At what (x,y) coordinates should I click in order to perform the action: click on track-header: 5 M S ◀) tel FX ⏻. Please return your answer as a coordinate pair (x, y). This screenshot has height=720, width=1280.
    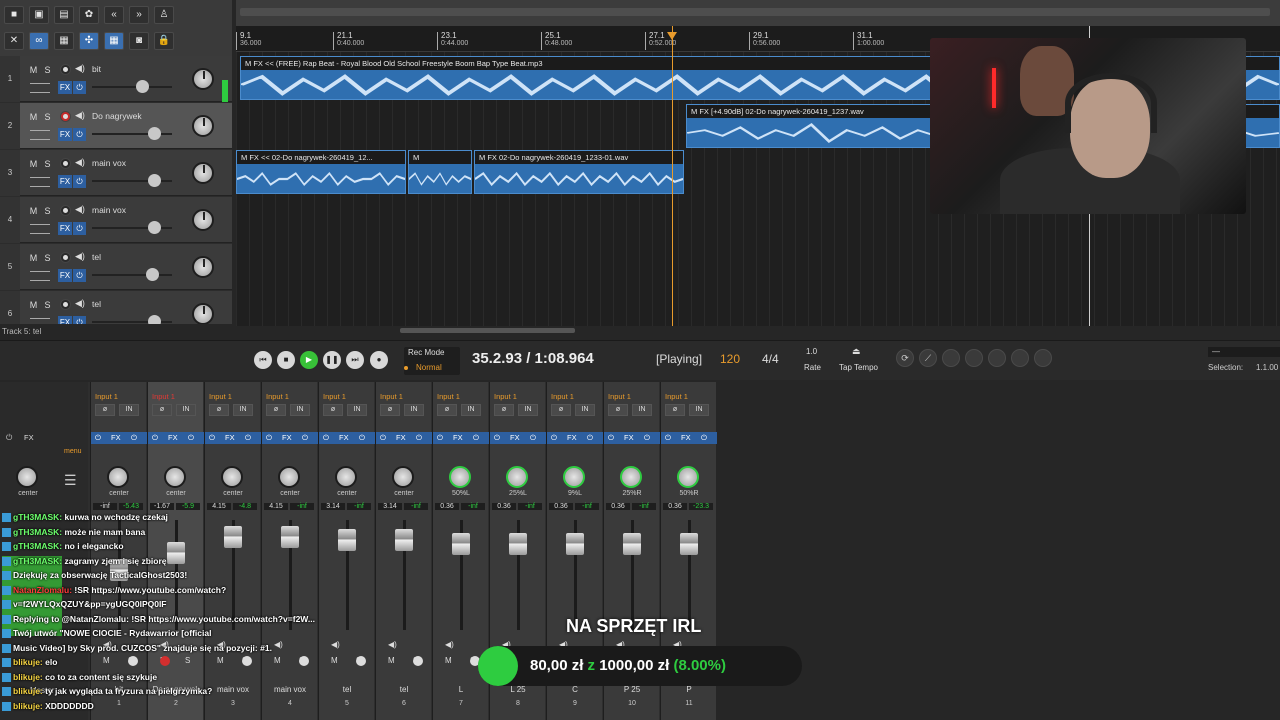
    Looking at the image, I should click on (116, 267).